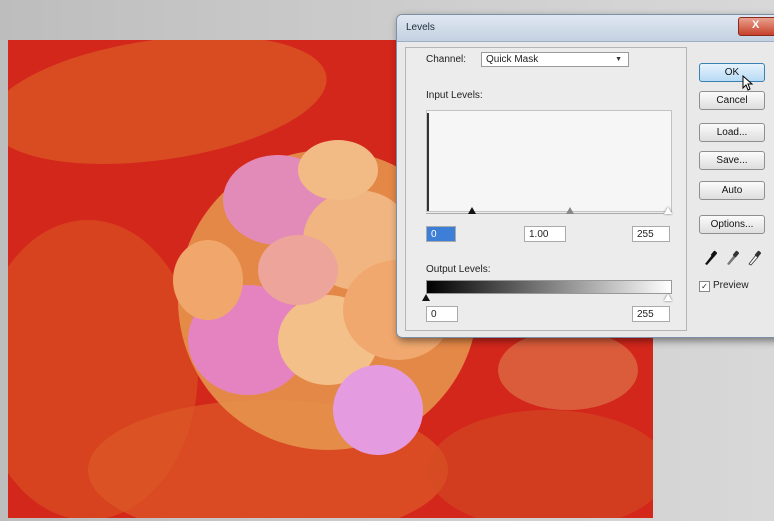 This screenshot has height=521, width=774. Describe the element at coordinates (426, 297) in the screenshot. I see `output-black-slider` at that location.